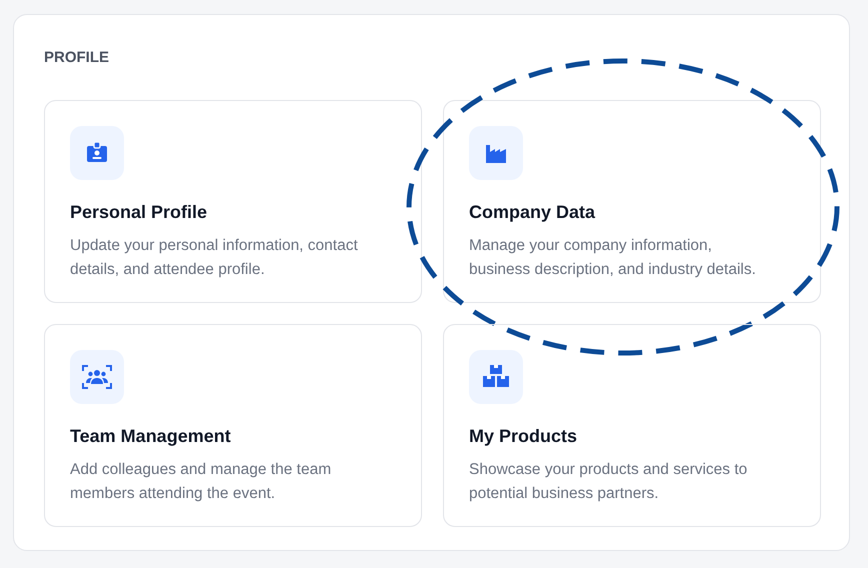 The height and width of the screenshot is (568, 868). I want to click on card-description: Showcase your products and services to potential business partners., so click(608, 482).